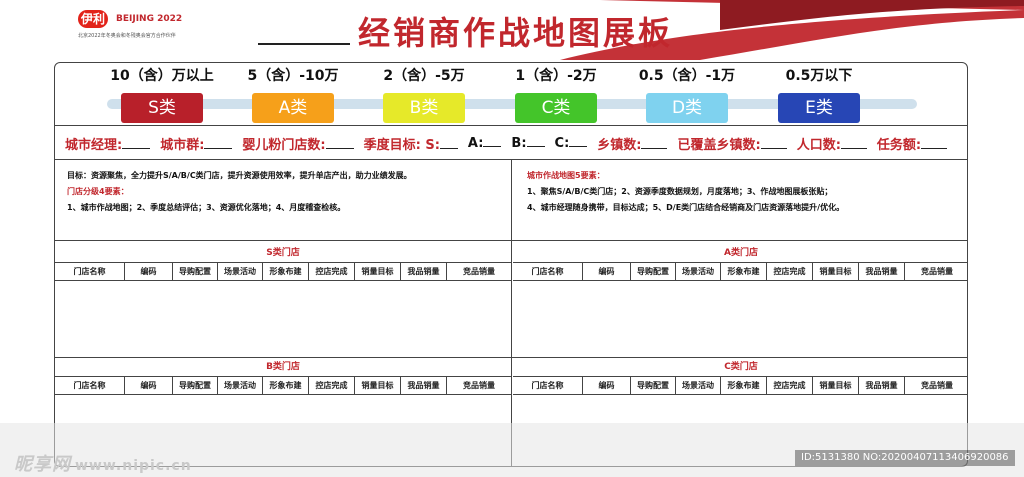 This screenshot has height=477, width=1024. Describe the element at coordinates (516, 33) in the screenshot. I see `page-title: 经销商作战地图展板` at that location.